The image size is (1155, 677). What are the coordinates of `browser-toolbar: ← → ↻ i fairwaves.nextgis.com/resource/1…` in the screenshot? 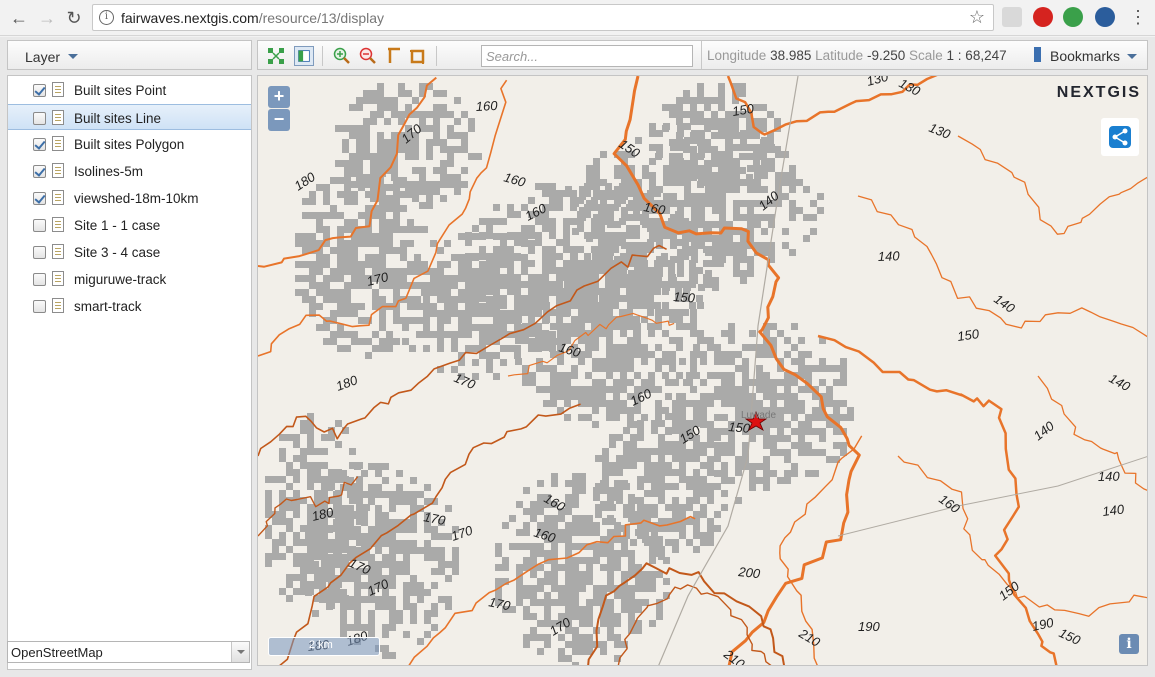 It's located at (577, 18).